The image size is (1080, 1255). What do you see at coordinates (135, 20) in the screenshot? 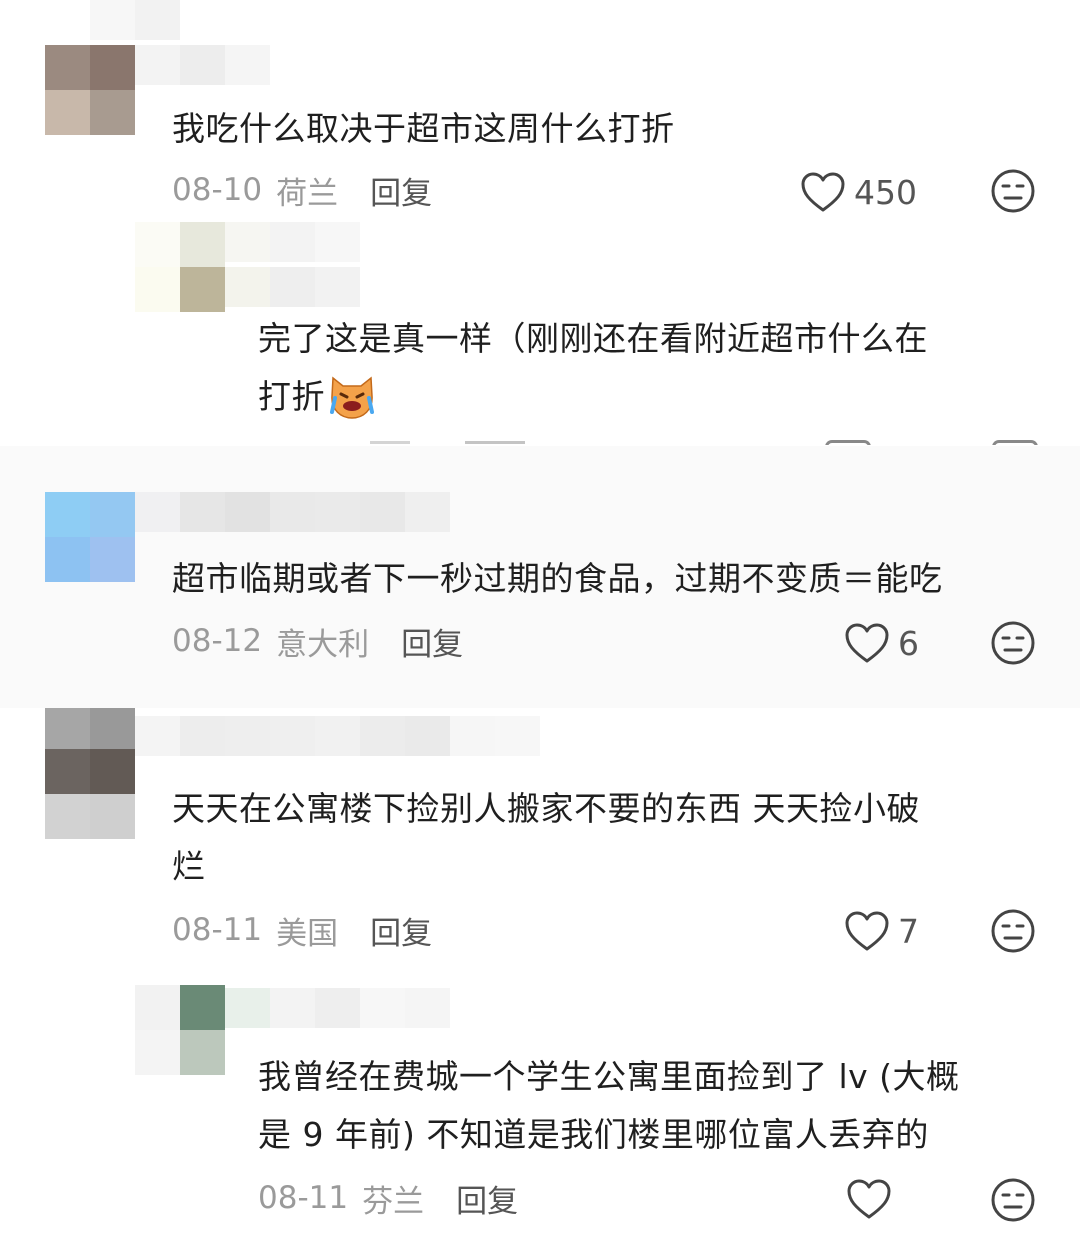
I see `blur-top` at bounding box center [135, 20].